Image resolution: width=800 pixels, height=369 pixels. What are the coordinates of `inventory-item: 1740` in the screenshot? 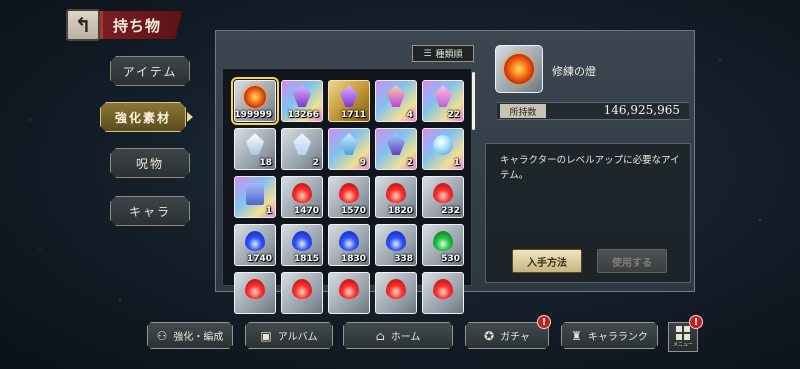 It's located at (255, 245).